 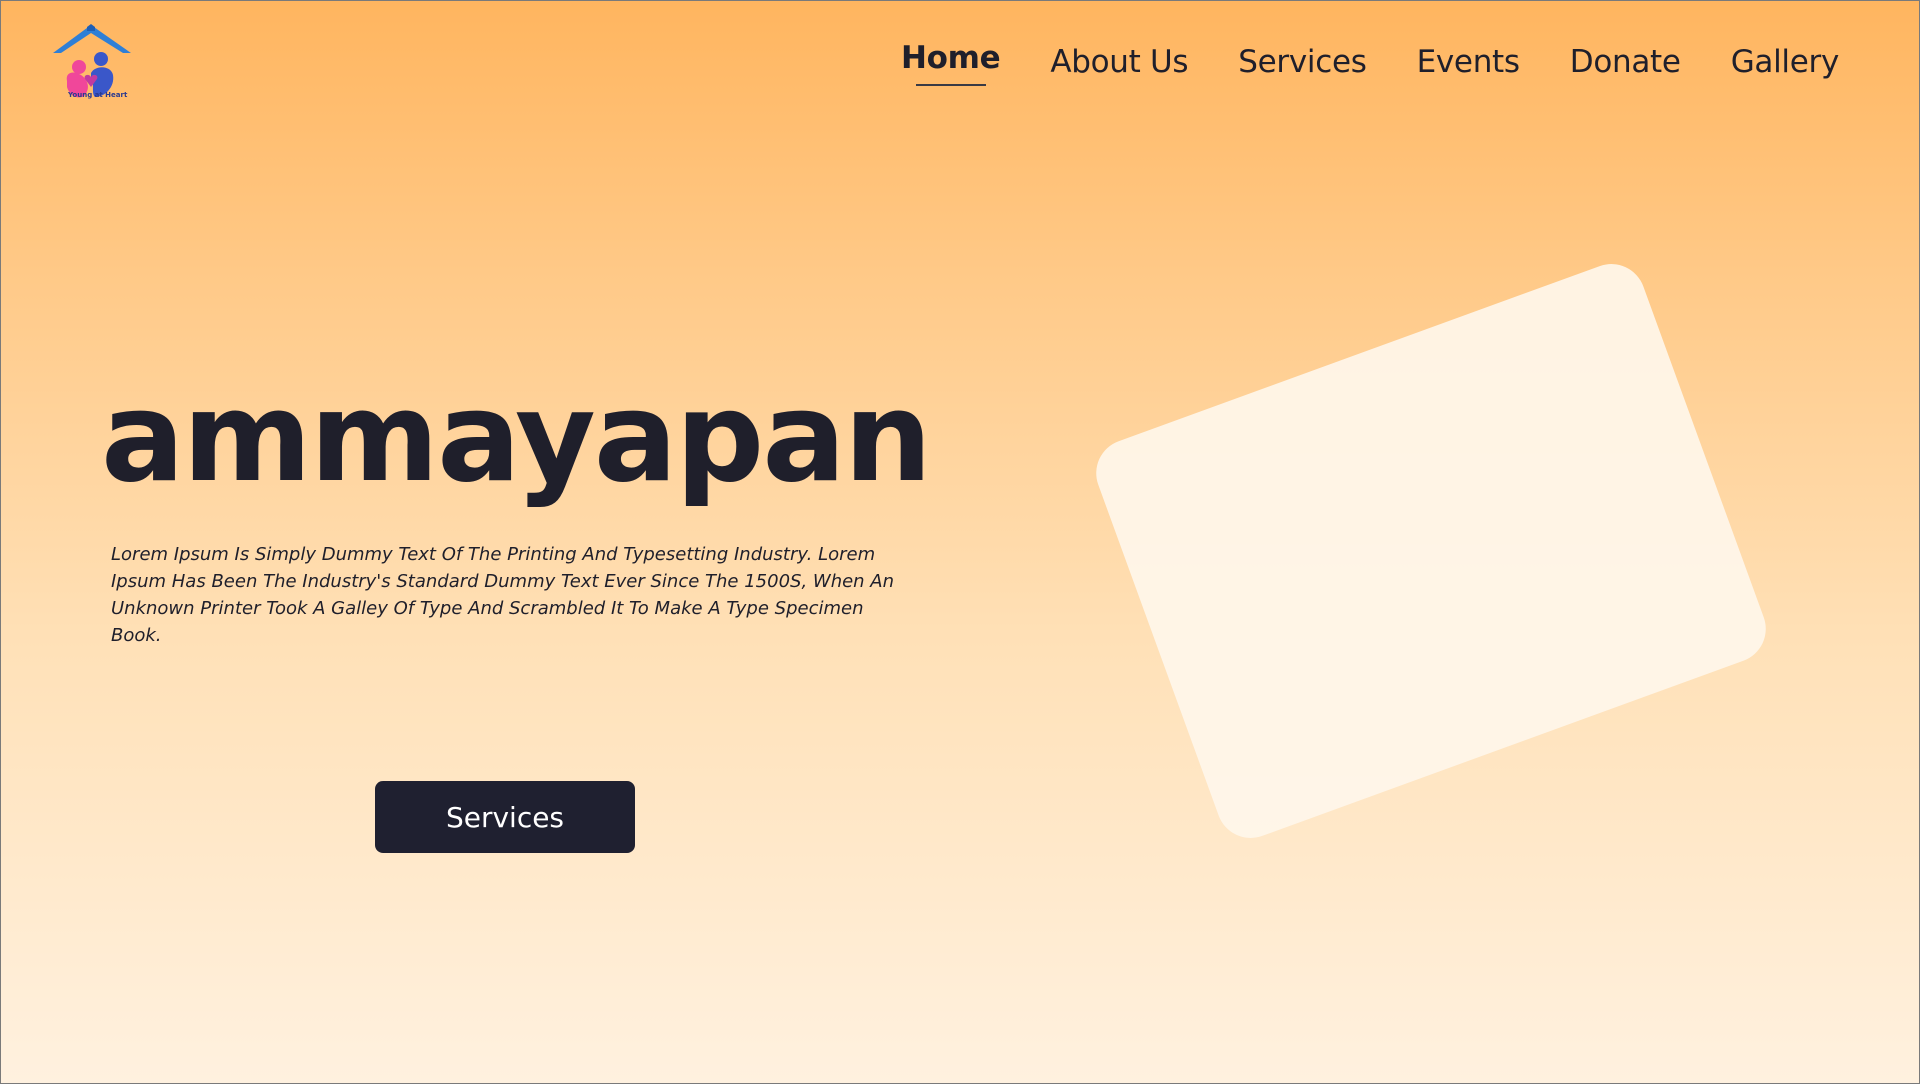 I want to click on nav-item-about-us: About Us, so click(x=1119, y=54).